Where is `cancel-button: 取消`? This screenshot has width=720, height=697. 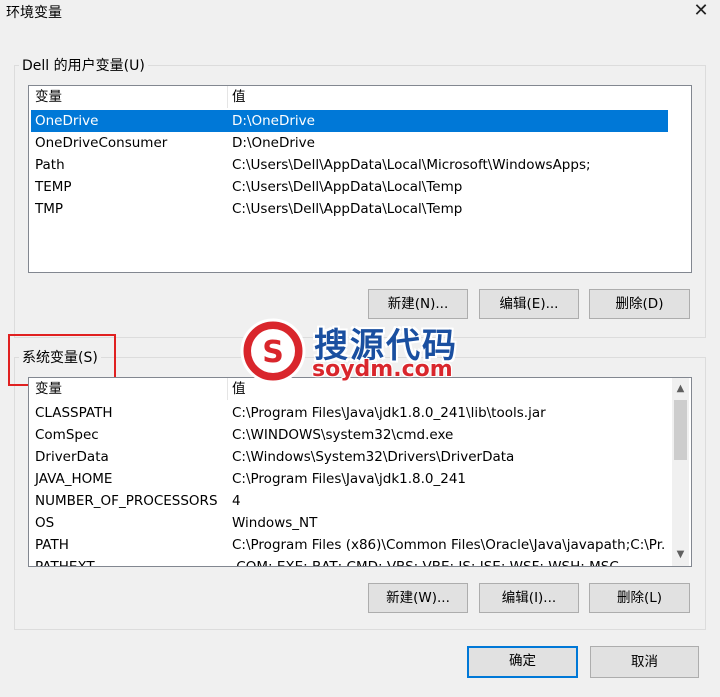 cancel-button: 取消 is located at coordinates (644, 662).